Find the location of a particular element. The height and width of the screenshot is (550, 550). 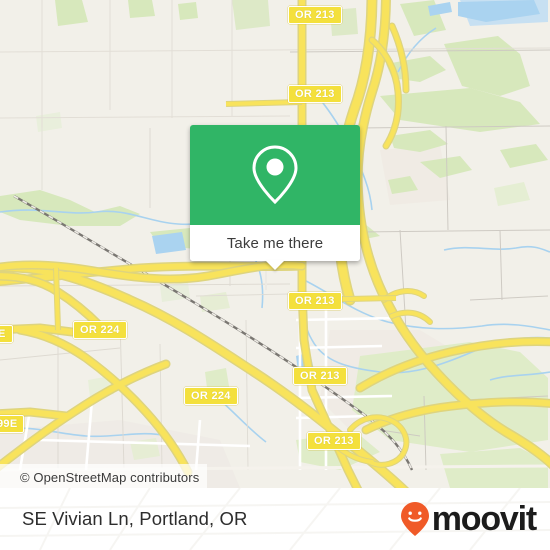

moovit-wordmark: moovit is located at coordinates (484, 519).